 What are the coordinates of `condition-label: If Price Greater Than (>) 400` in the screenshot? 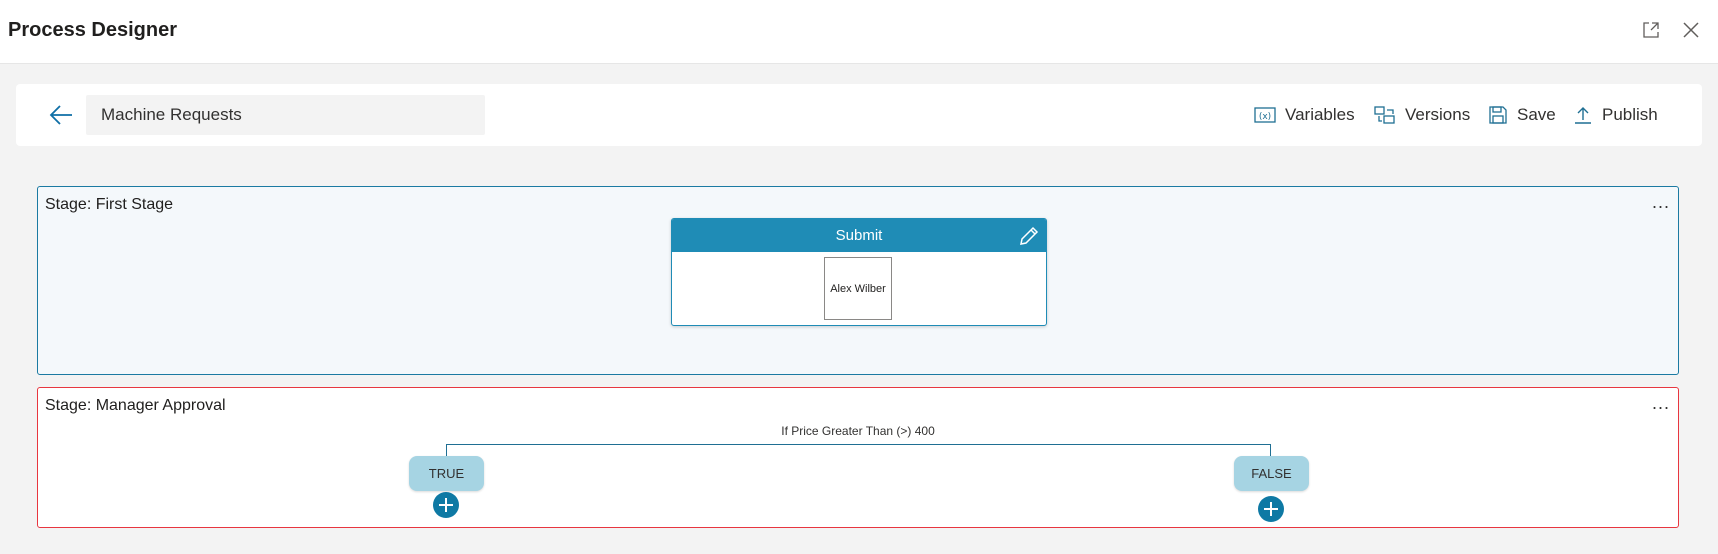 It's located at (858, 431).